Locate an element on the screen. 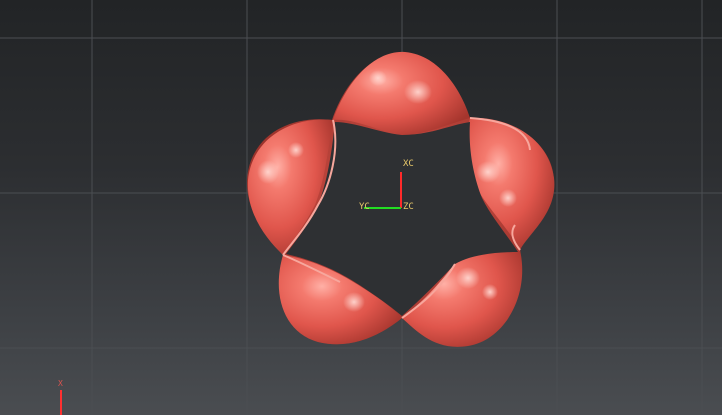  view-triad: X is located at coordinates (60, 397).